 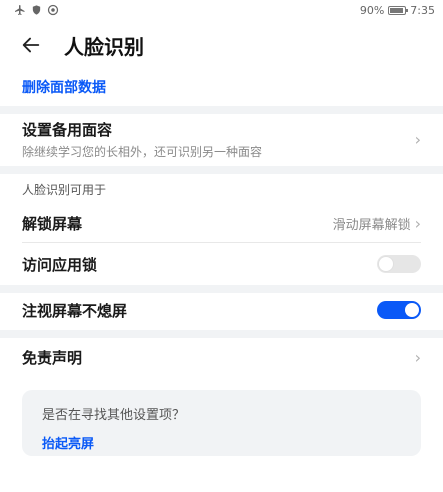 What do you see at coordinates (371, 225) in the screenshot?
I see `unlock-screen-value: 滑动屏幕解锁` at bounding box center [371, 225].